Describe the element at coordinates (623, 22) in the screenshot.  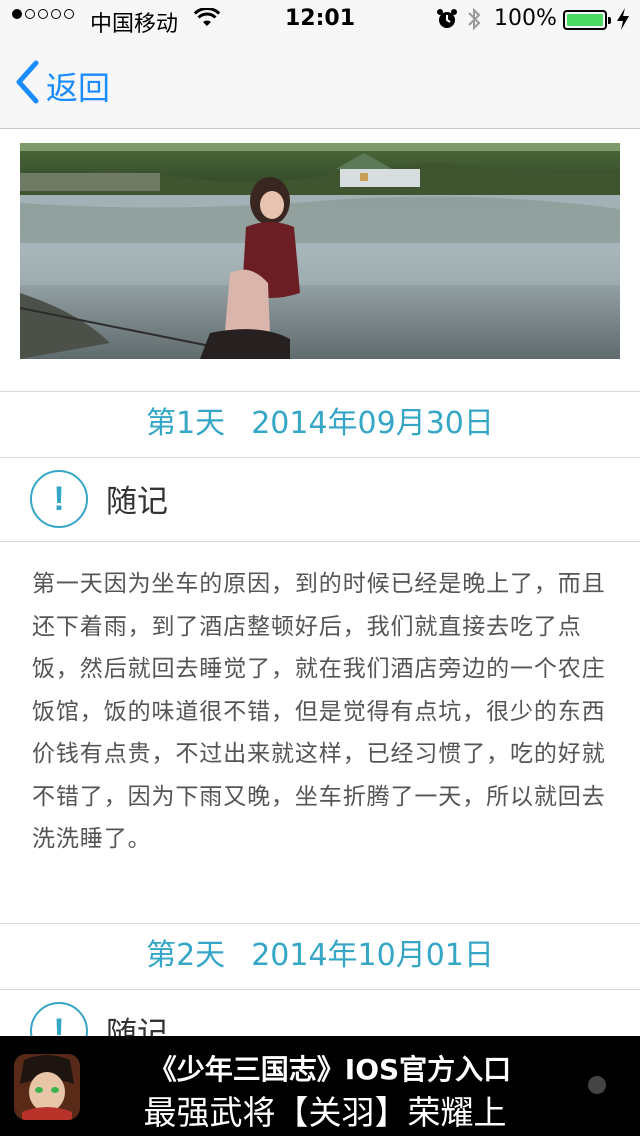
I see `charging-bolt-icon` at that location.